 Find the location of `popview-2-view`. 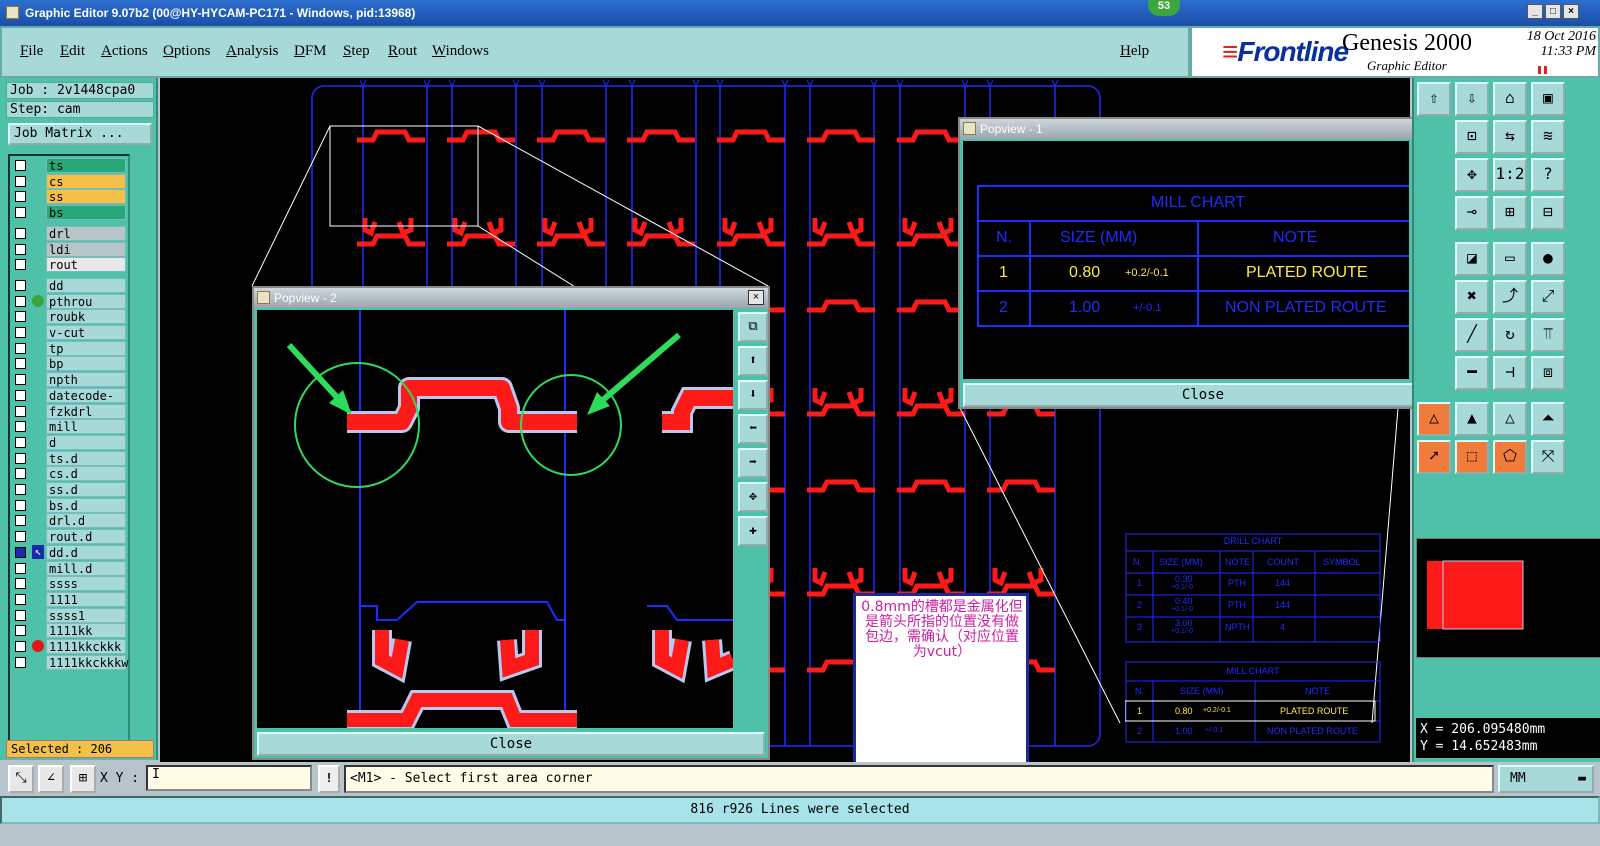

popview-2-view is located at coordinates (495, 519).